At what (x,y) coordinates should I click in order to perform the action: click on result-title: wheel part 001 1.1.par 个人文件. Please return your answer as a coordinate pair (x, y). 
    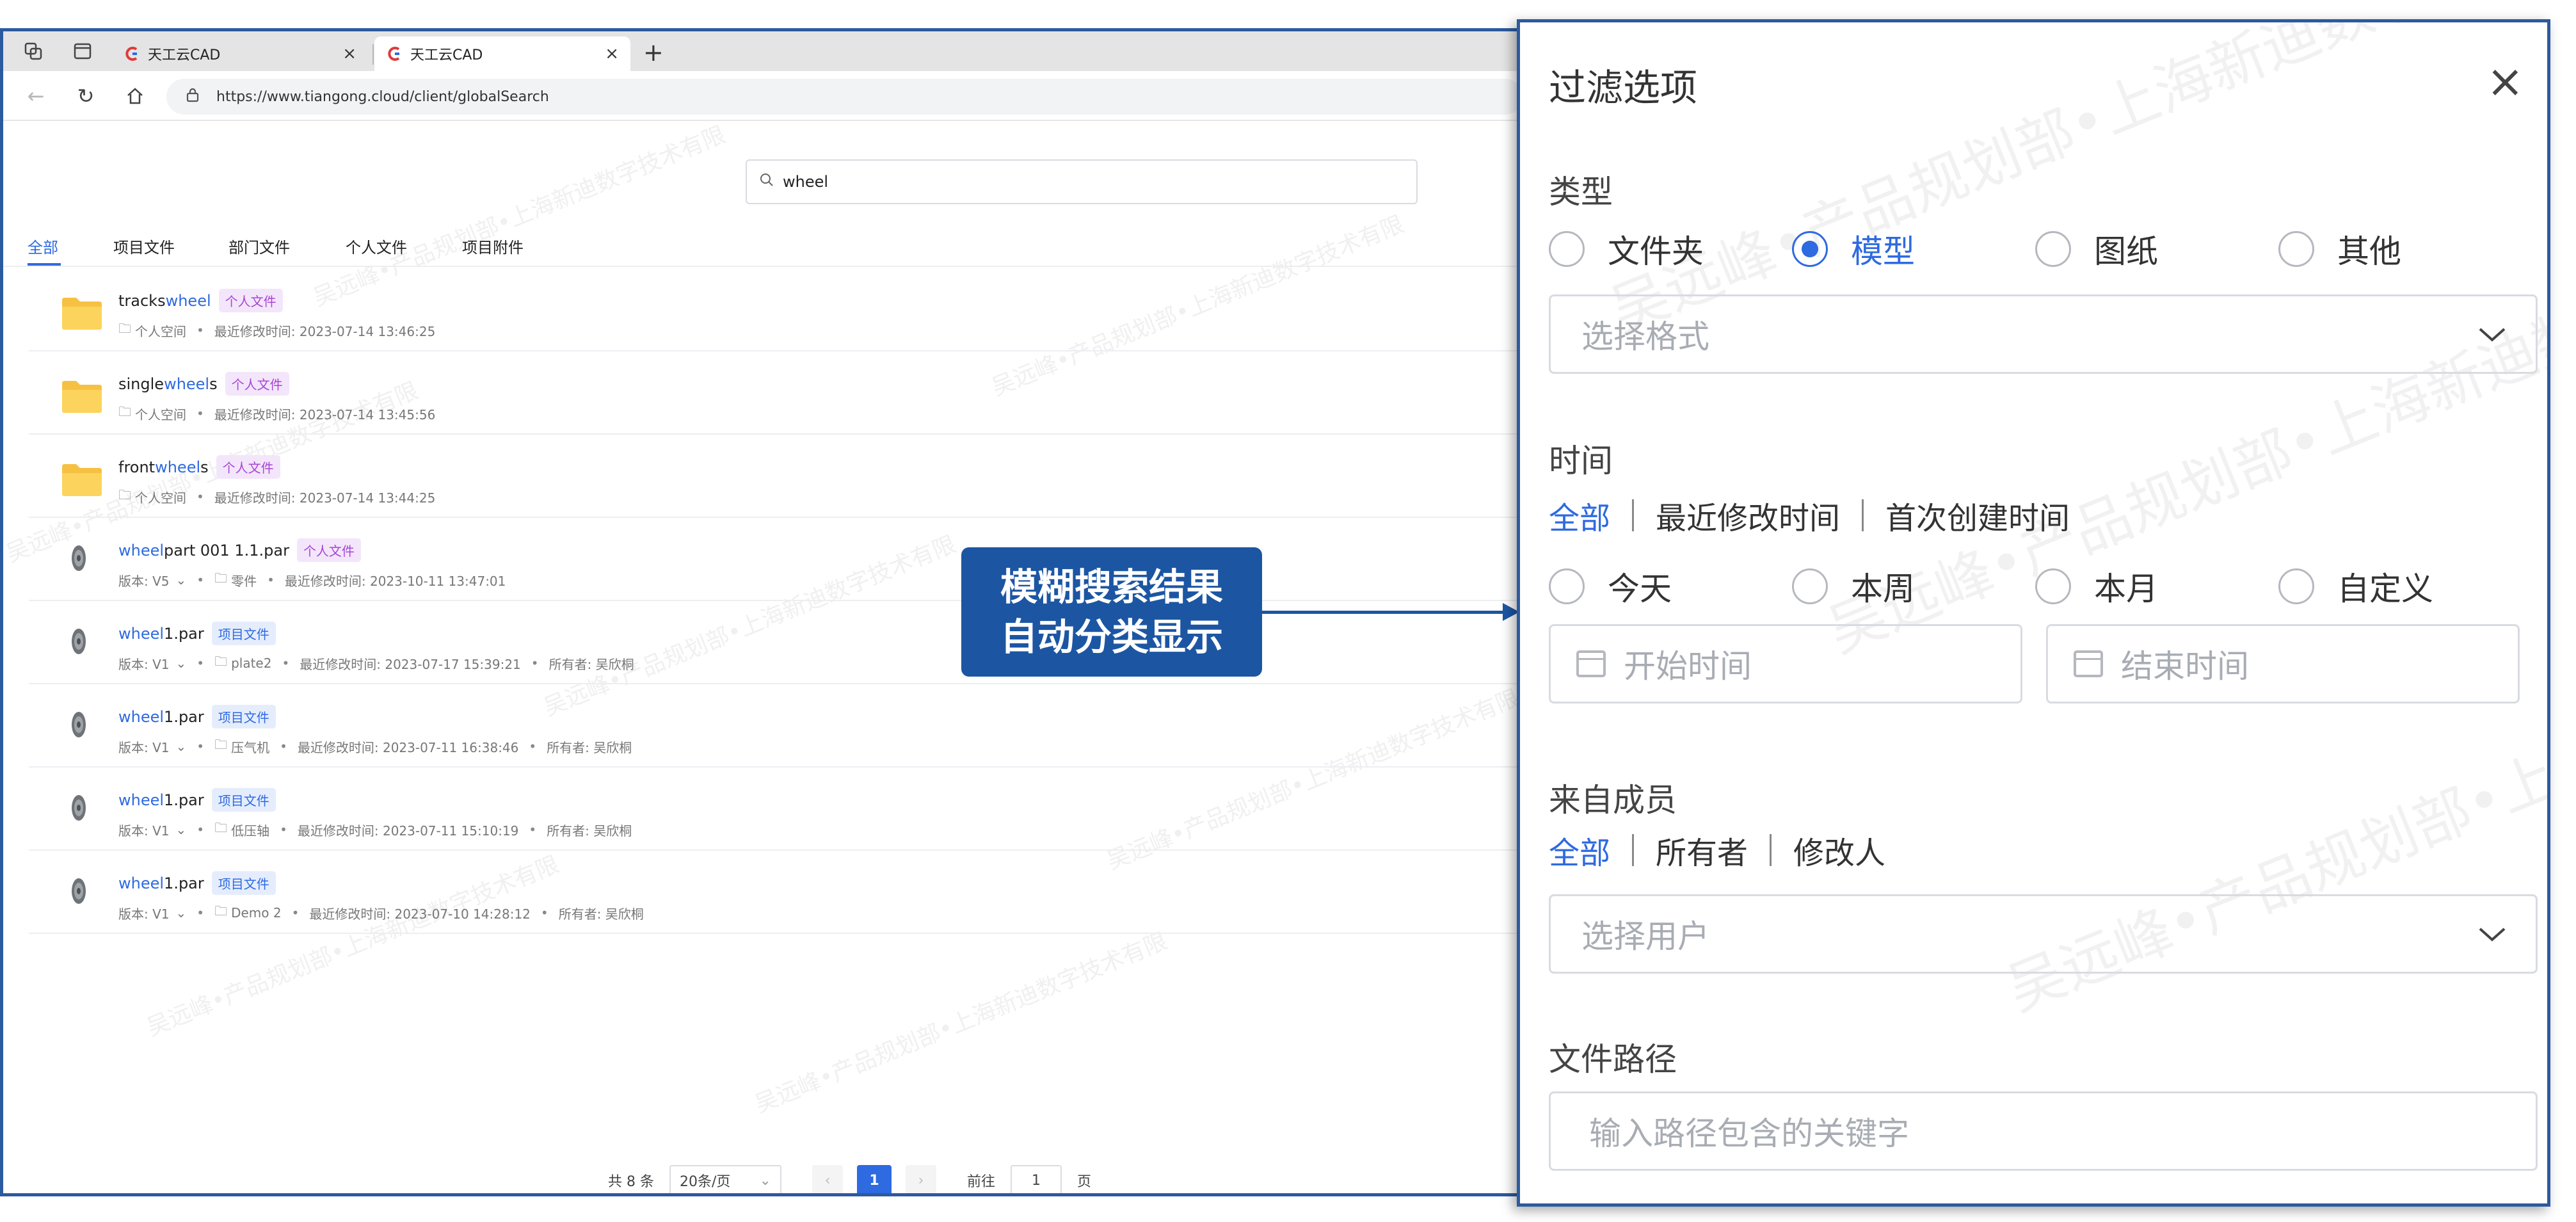
    Looking at the image, I should click on (239, 550).